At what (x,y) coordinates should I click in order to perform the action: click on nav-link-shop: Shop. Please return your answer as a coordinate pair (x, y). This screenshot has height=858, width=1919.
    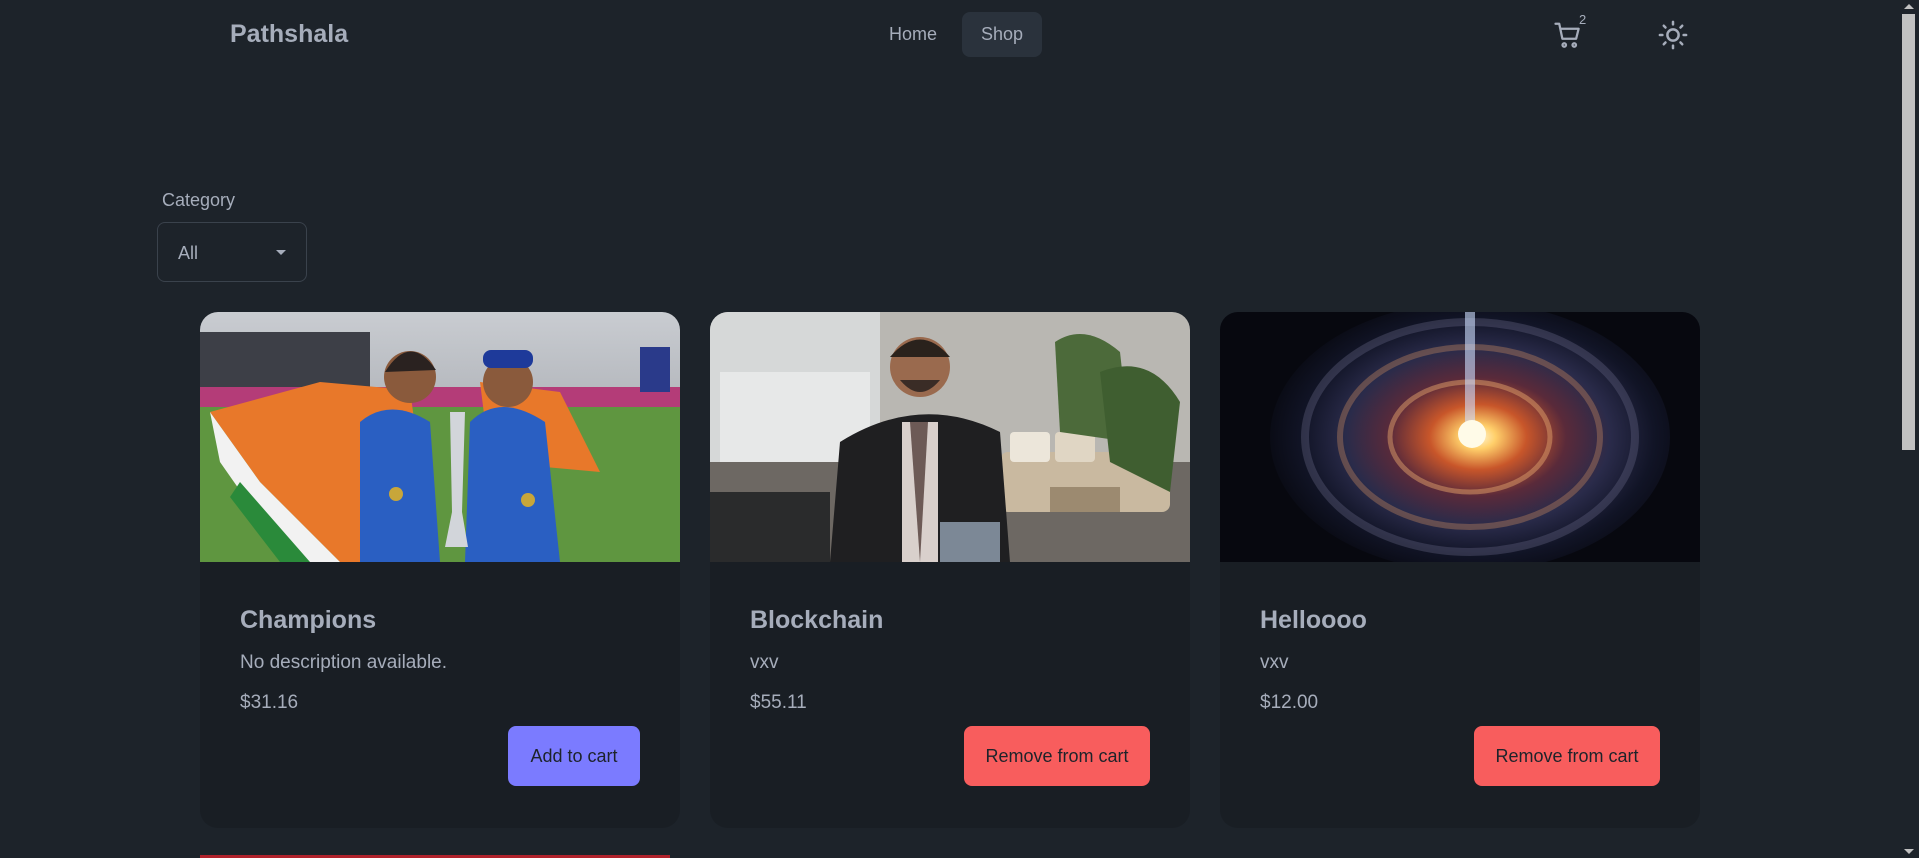
    Looking at the image, I should click on (1002, 34).